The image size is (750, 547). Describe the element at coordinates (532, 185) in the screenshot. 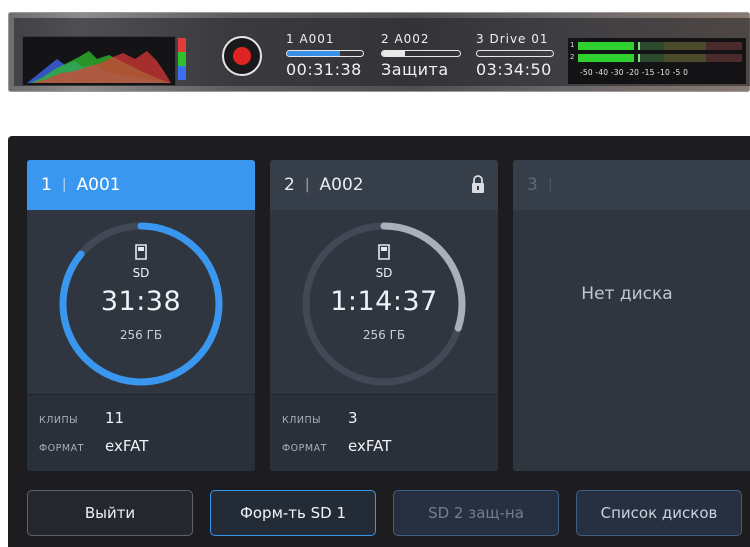

I see `media-card-3-slot: 3` at that location.